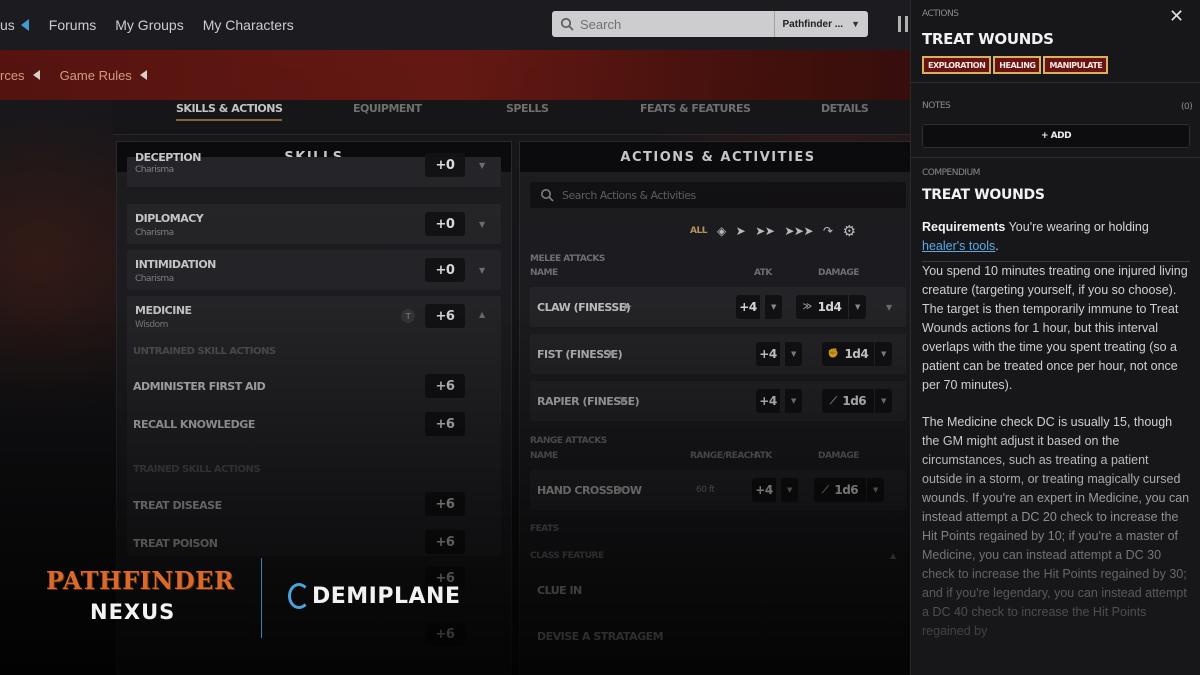  What do you see at coordinates (798, 231) in the screenshot?
I see `three-actions-icon: ➤➤➤` at bounding box center [798, 231].